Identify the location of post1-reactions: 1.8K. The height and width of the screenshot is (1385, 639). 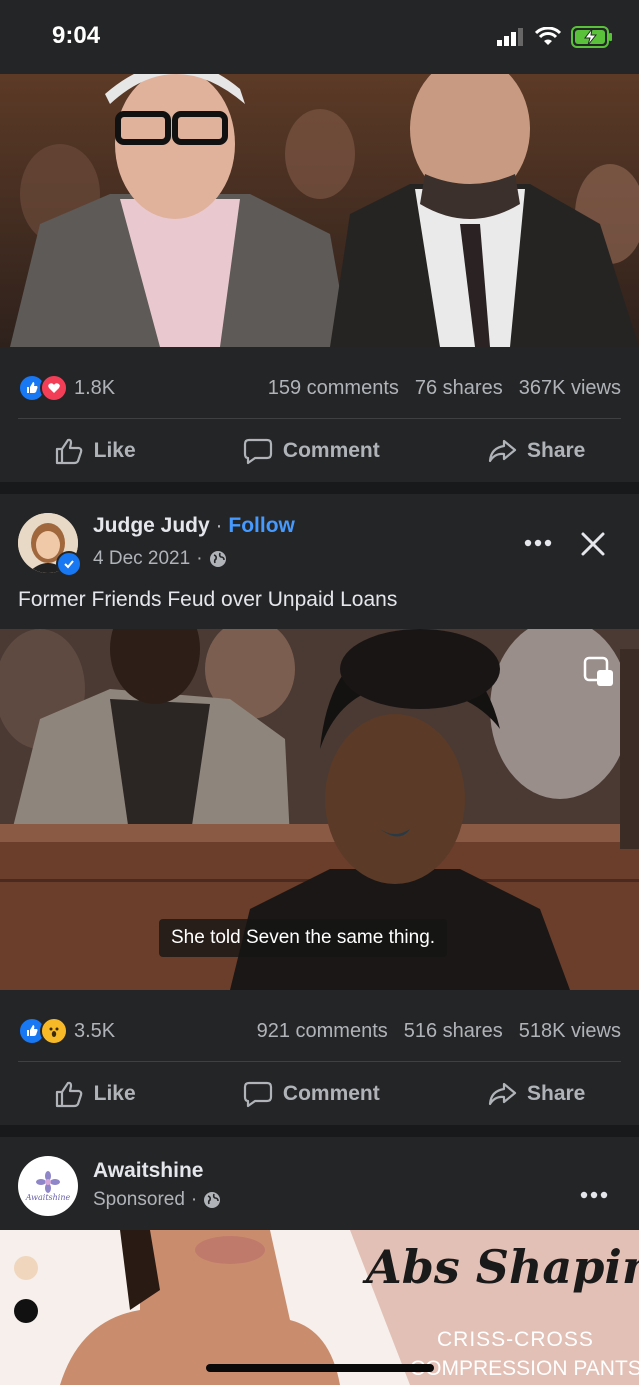
(66, 388).